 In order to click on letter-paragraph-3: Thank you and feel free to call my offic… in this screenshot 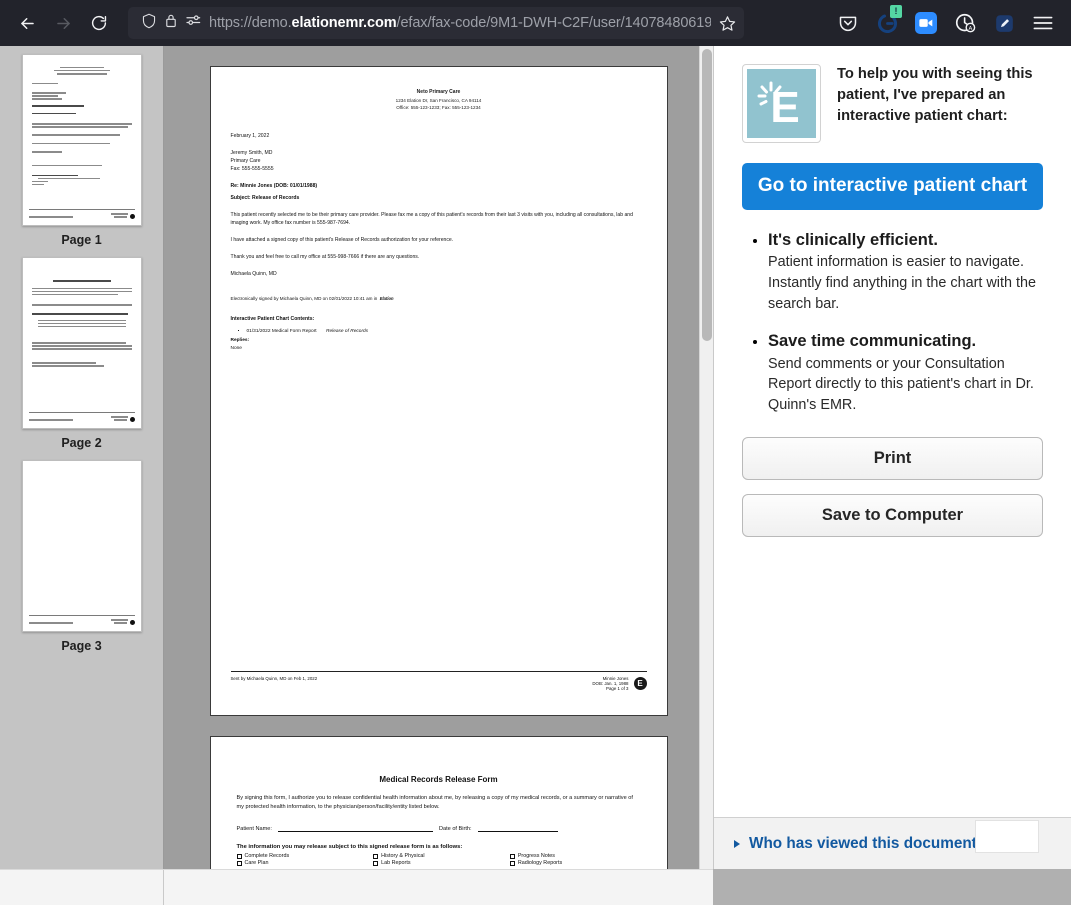, I will do `click(325, 256)`.